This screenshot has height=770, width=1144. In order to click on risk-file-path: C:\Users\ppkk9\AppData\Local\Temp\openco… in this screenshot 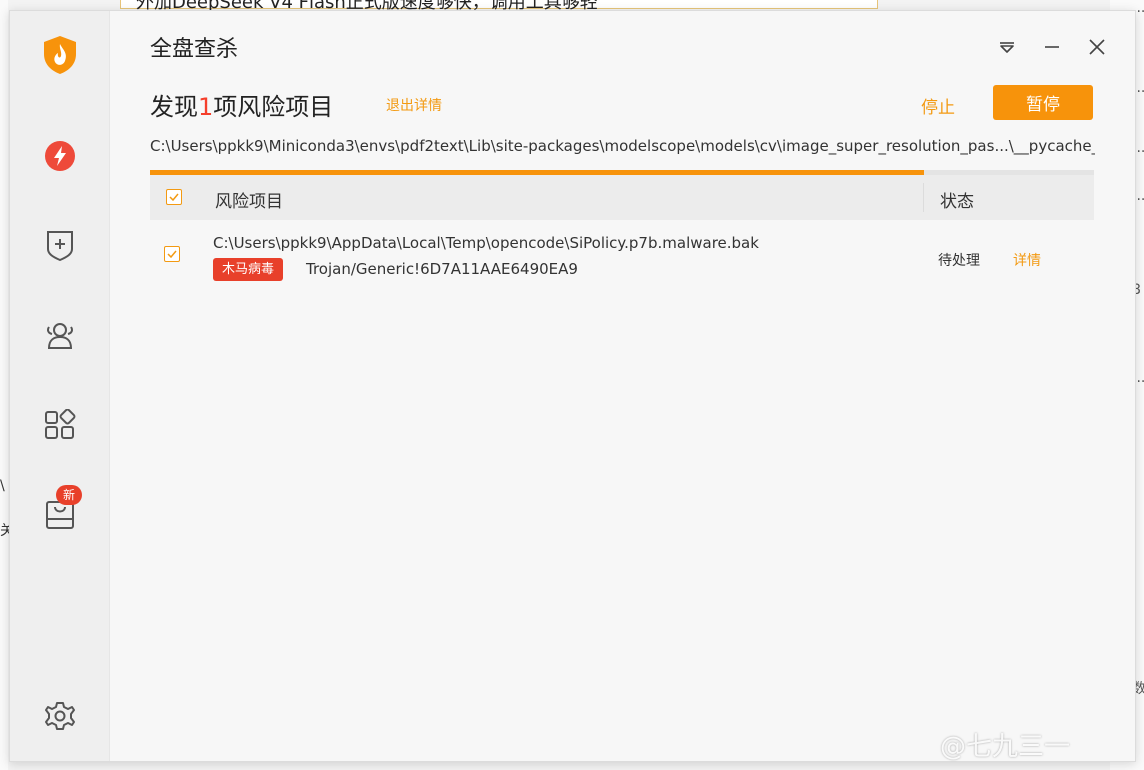, I will do `click(486, 243)`.